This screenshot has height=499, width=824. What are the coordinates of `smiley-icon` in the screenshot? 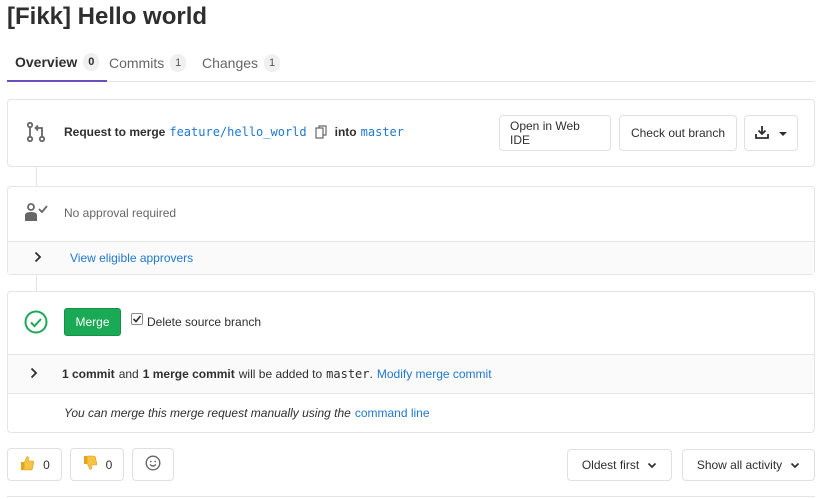 It's located at (153, 464).